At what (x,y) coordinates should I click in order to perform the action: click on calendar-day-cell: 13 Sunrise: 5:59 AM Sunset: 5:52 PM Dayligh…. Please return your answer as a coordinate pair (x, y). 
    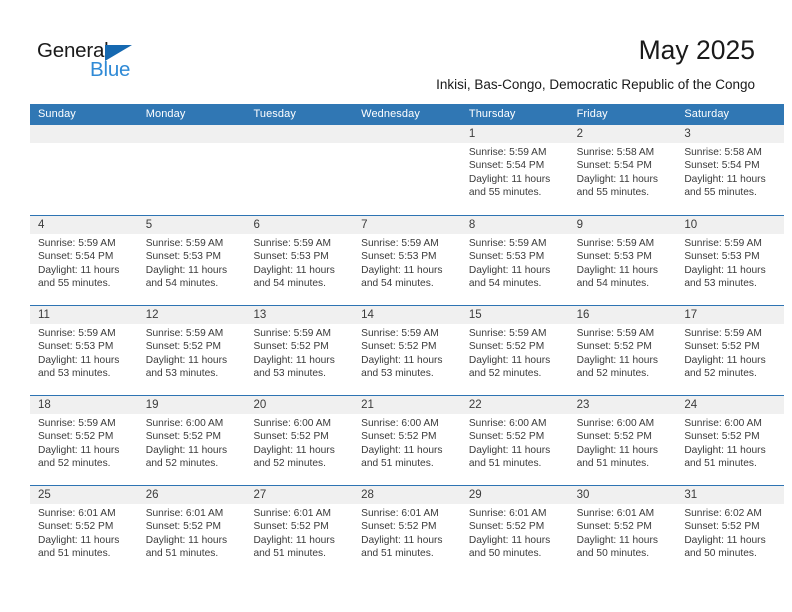
    Looking at the image, I should click on (299, 350).